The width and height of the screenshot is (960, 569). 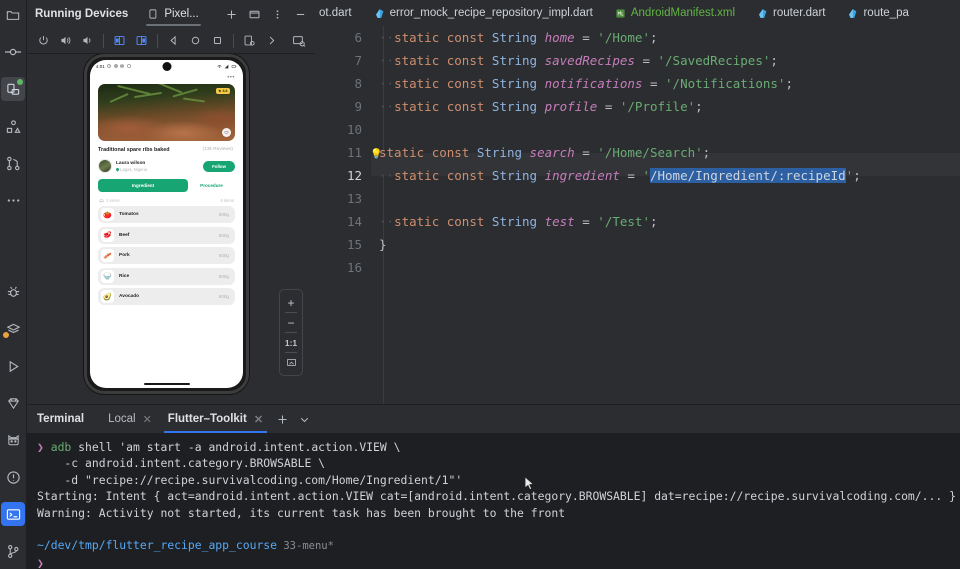 I want to click on code-line: }, so click(x=665, y=244).